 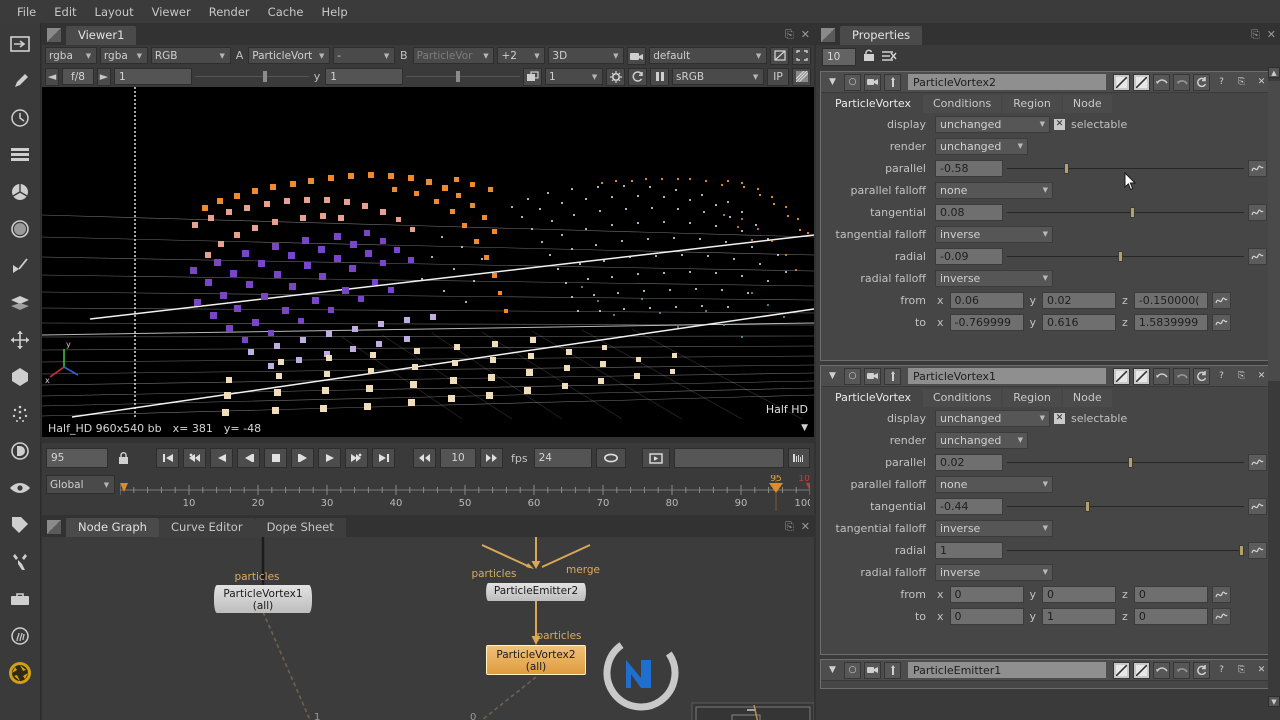 I want to click on stop-icon, so click(x=275, y=458).